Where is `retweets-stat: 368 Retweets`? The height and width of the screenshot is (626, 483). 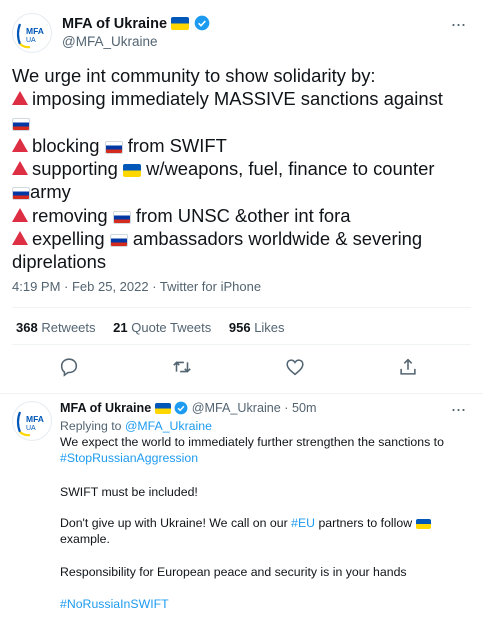 retweets-stat: 368 Retweets is located at coordinates (56, 327).